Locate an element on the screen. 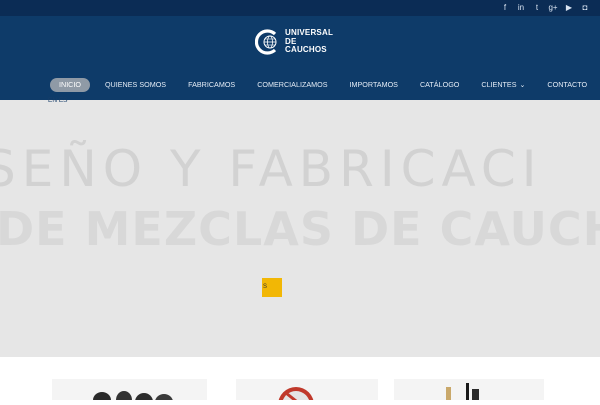  nav-item-catalogo: CATÁLOGO is located at coordinates (439, 85).